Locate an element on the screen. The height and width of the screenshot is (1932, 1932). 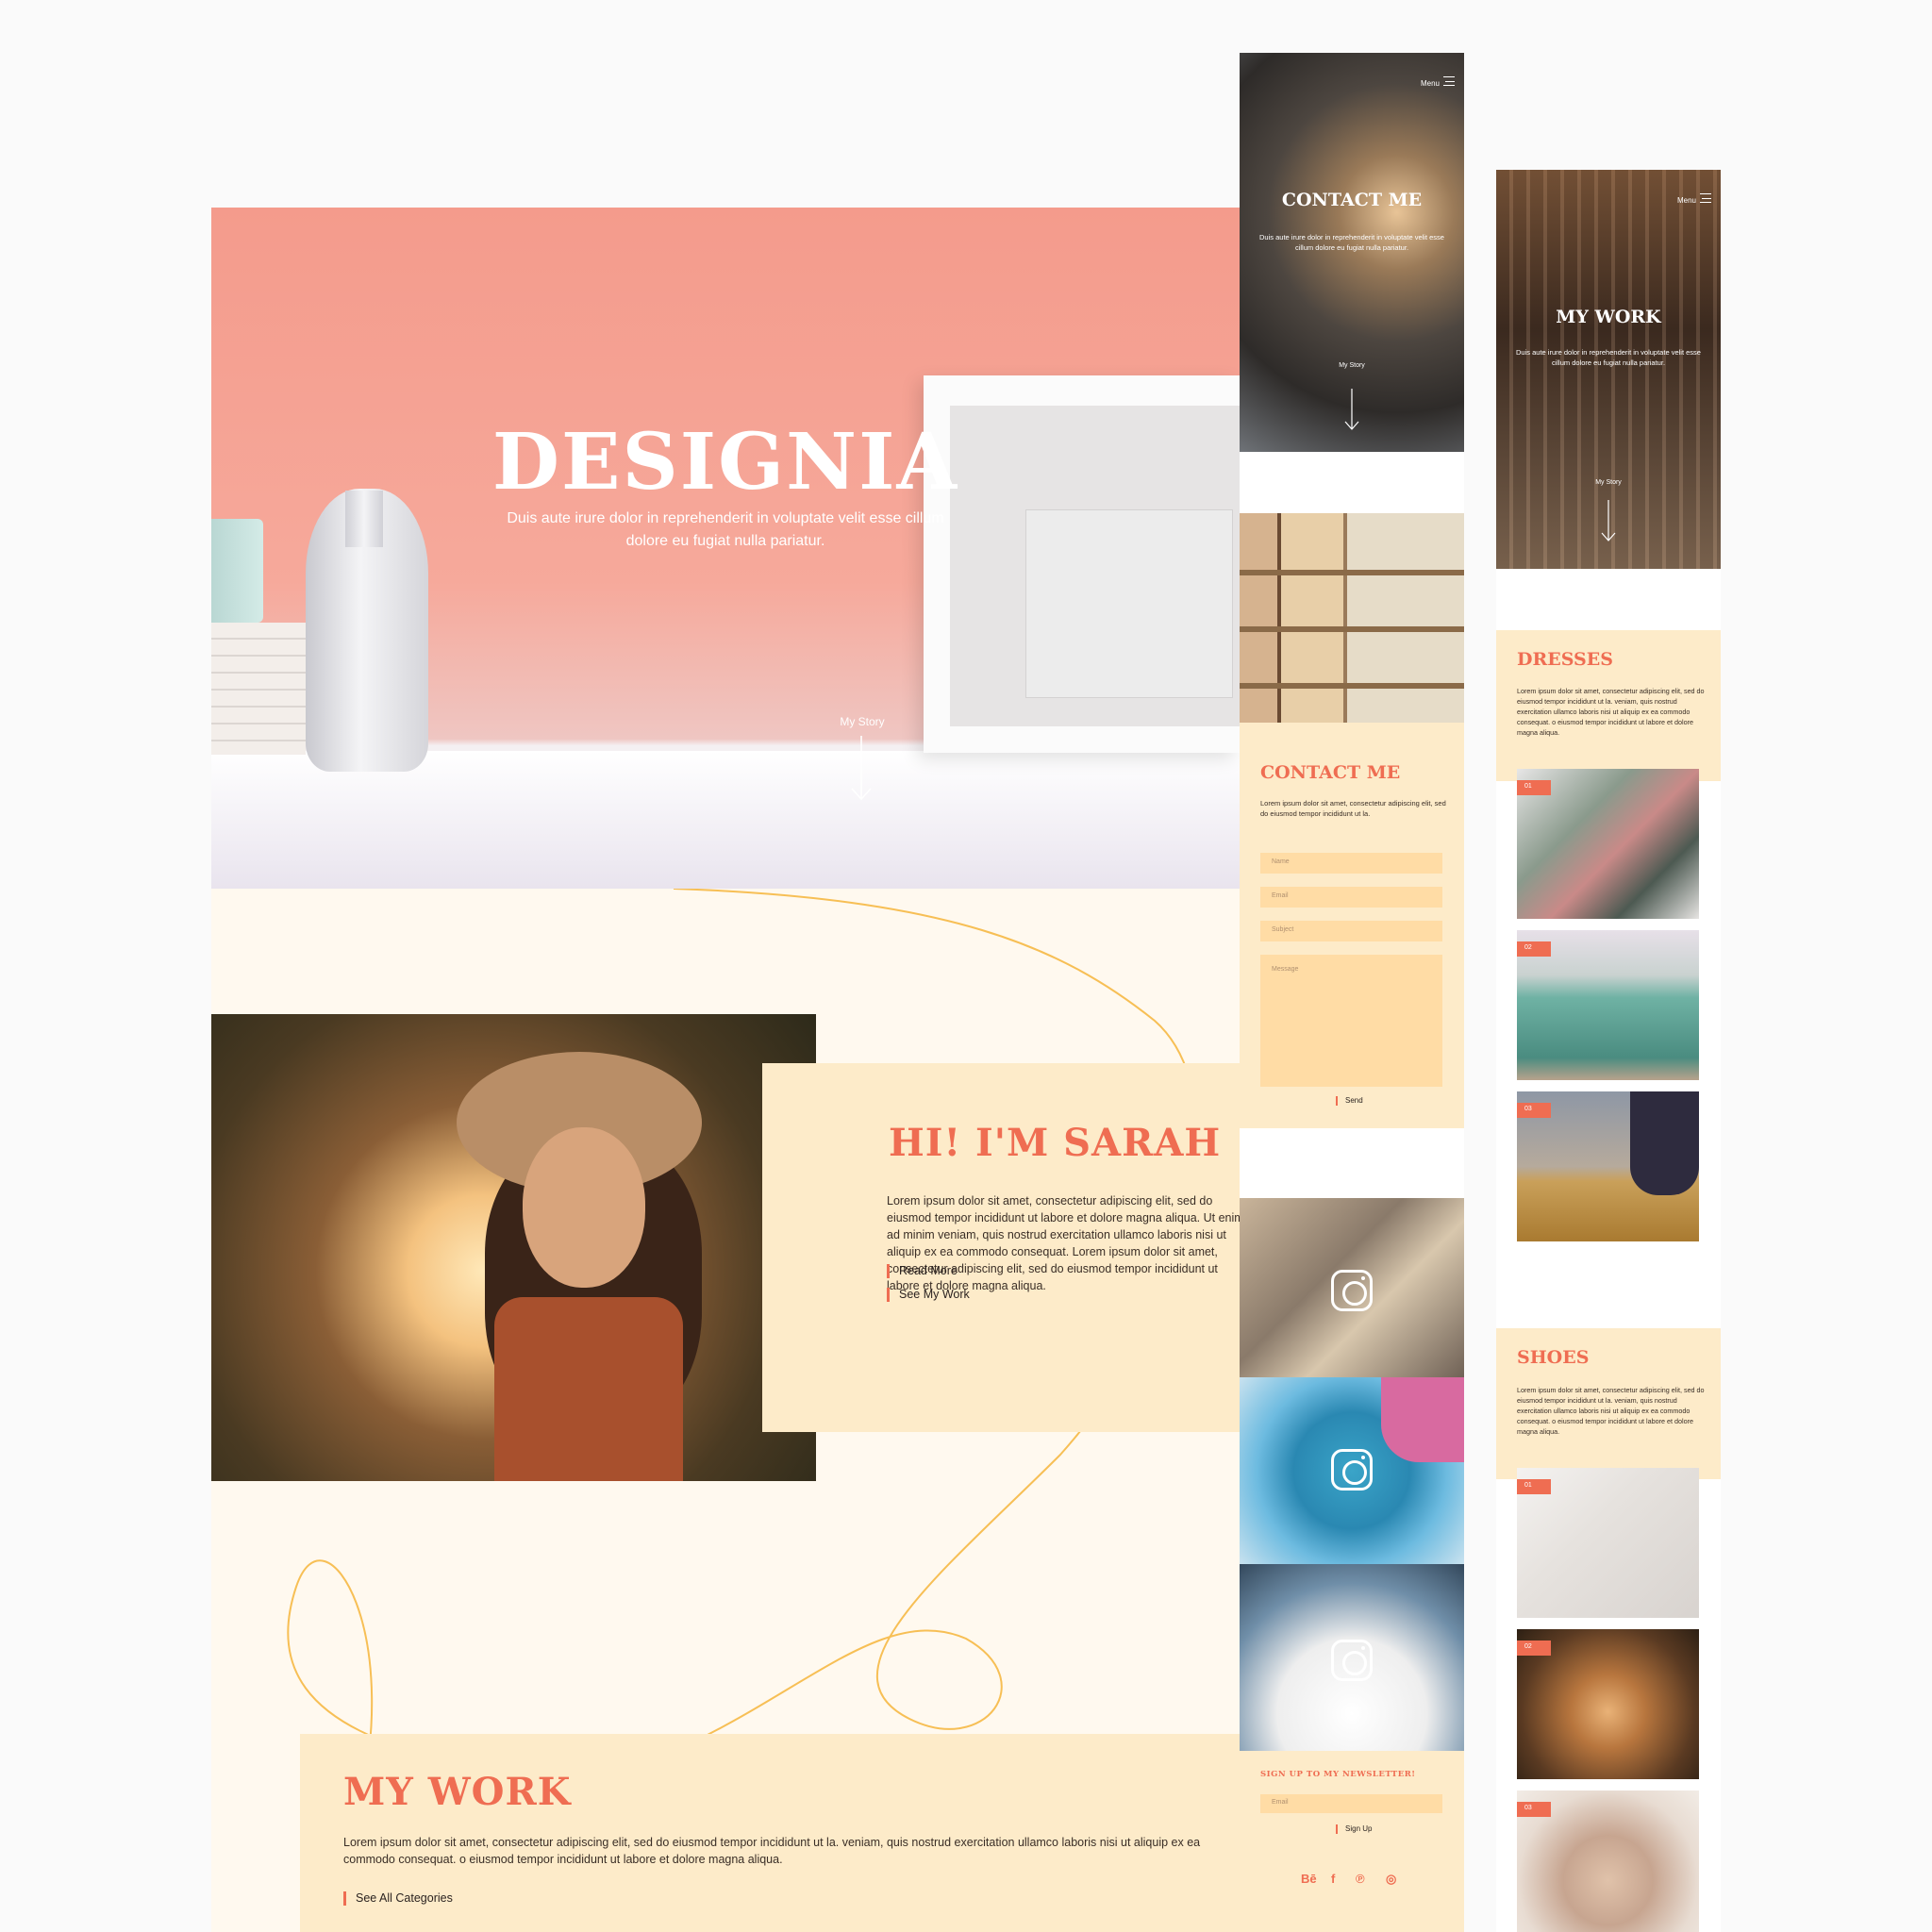
email-field: Email is located at coordinates (1351, 898).